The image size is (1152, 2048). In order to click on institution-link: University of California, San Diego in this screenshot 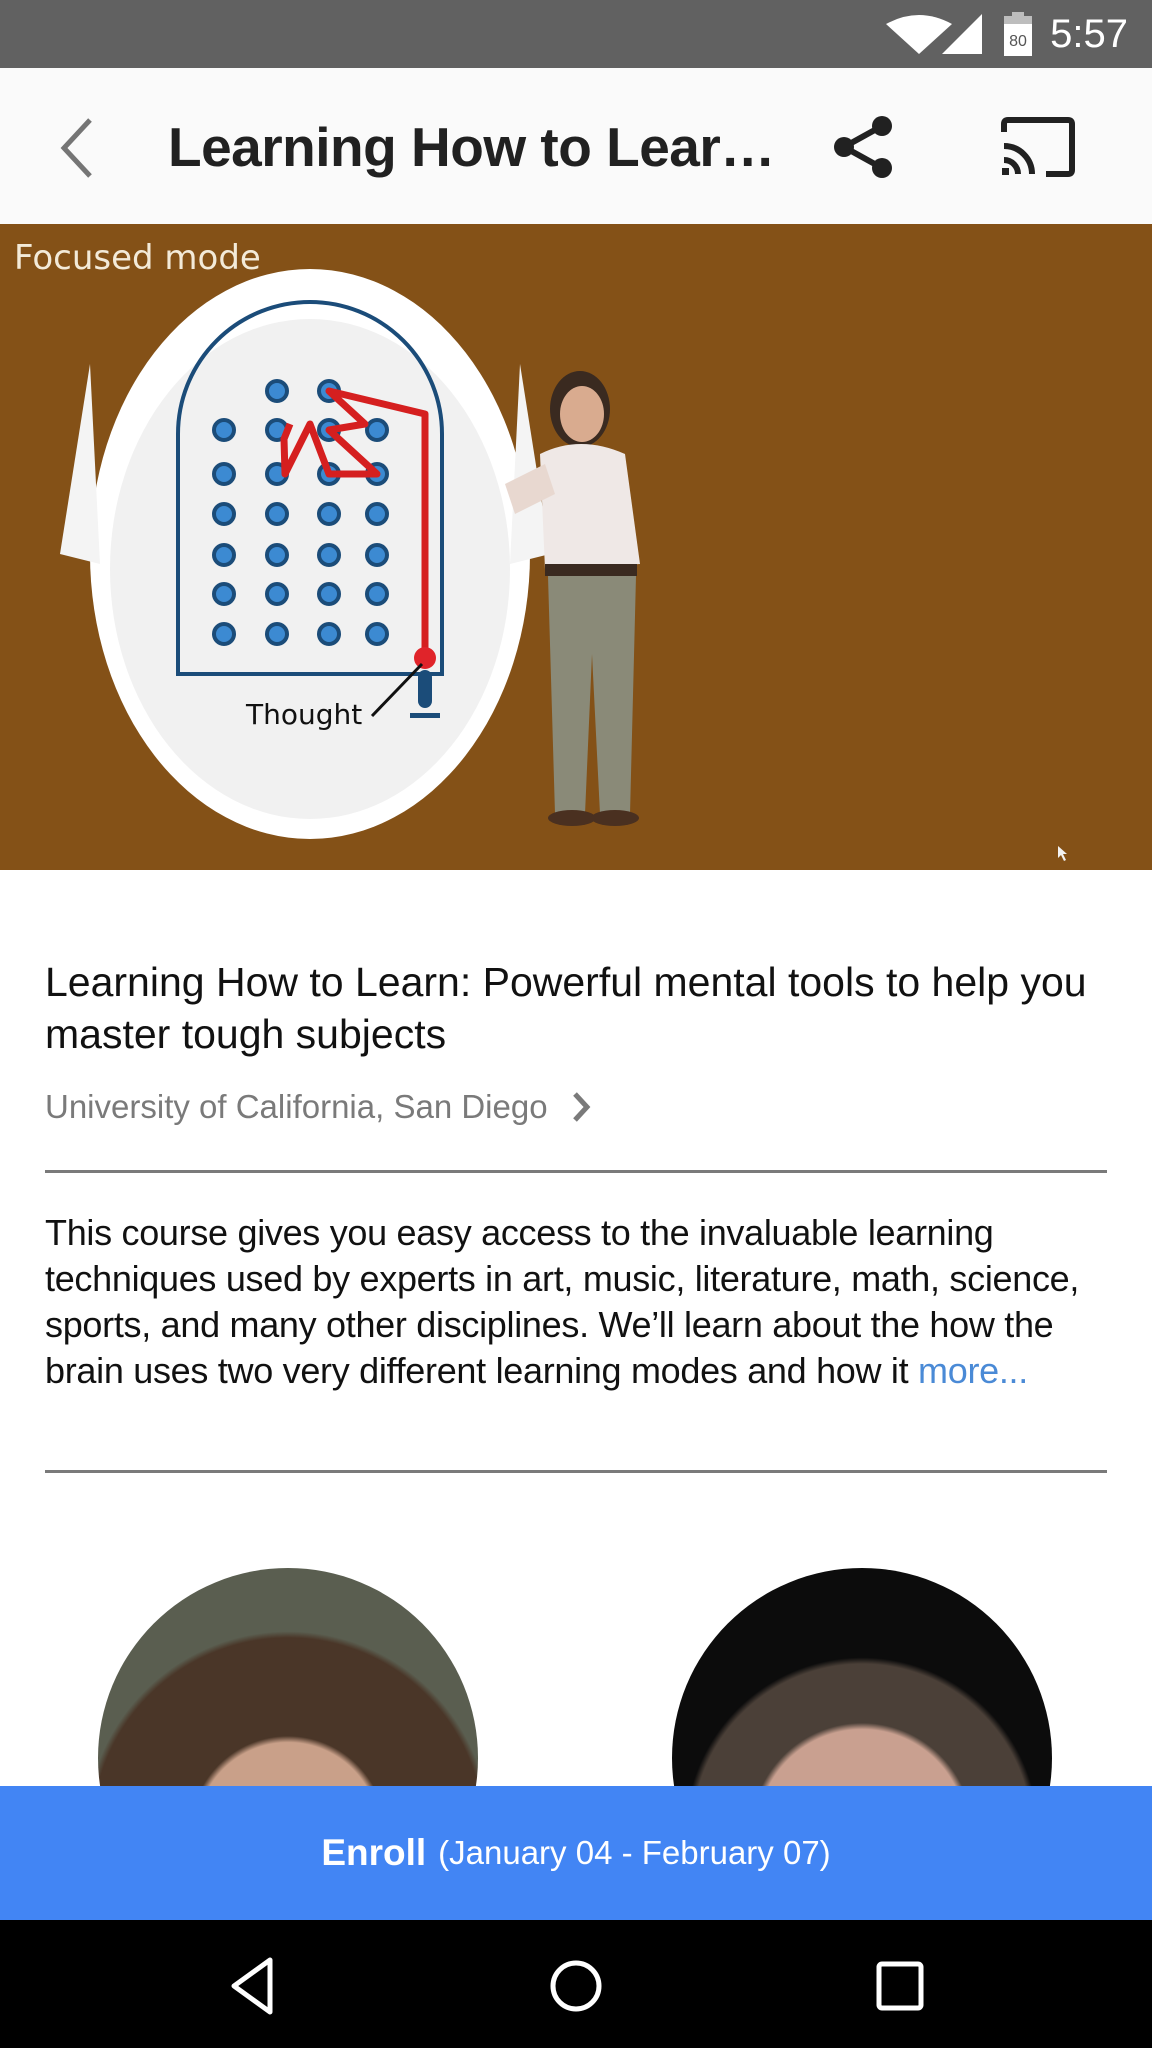, I will do `click(576, 1107)`.